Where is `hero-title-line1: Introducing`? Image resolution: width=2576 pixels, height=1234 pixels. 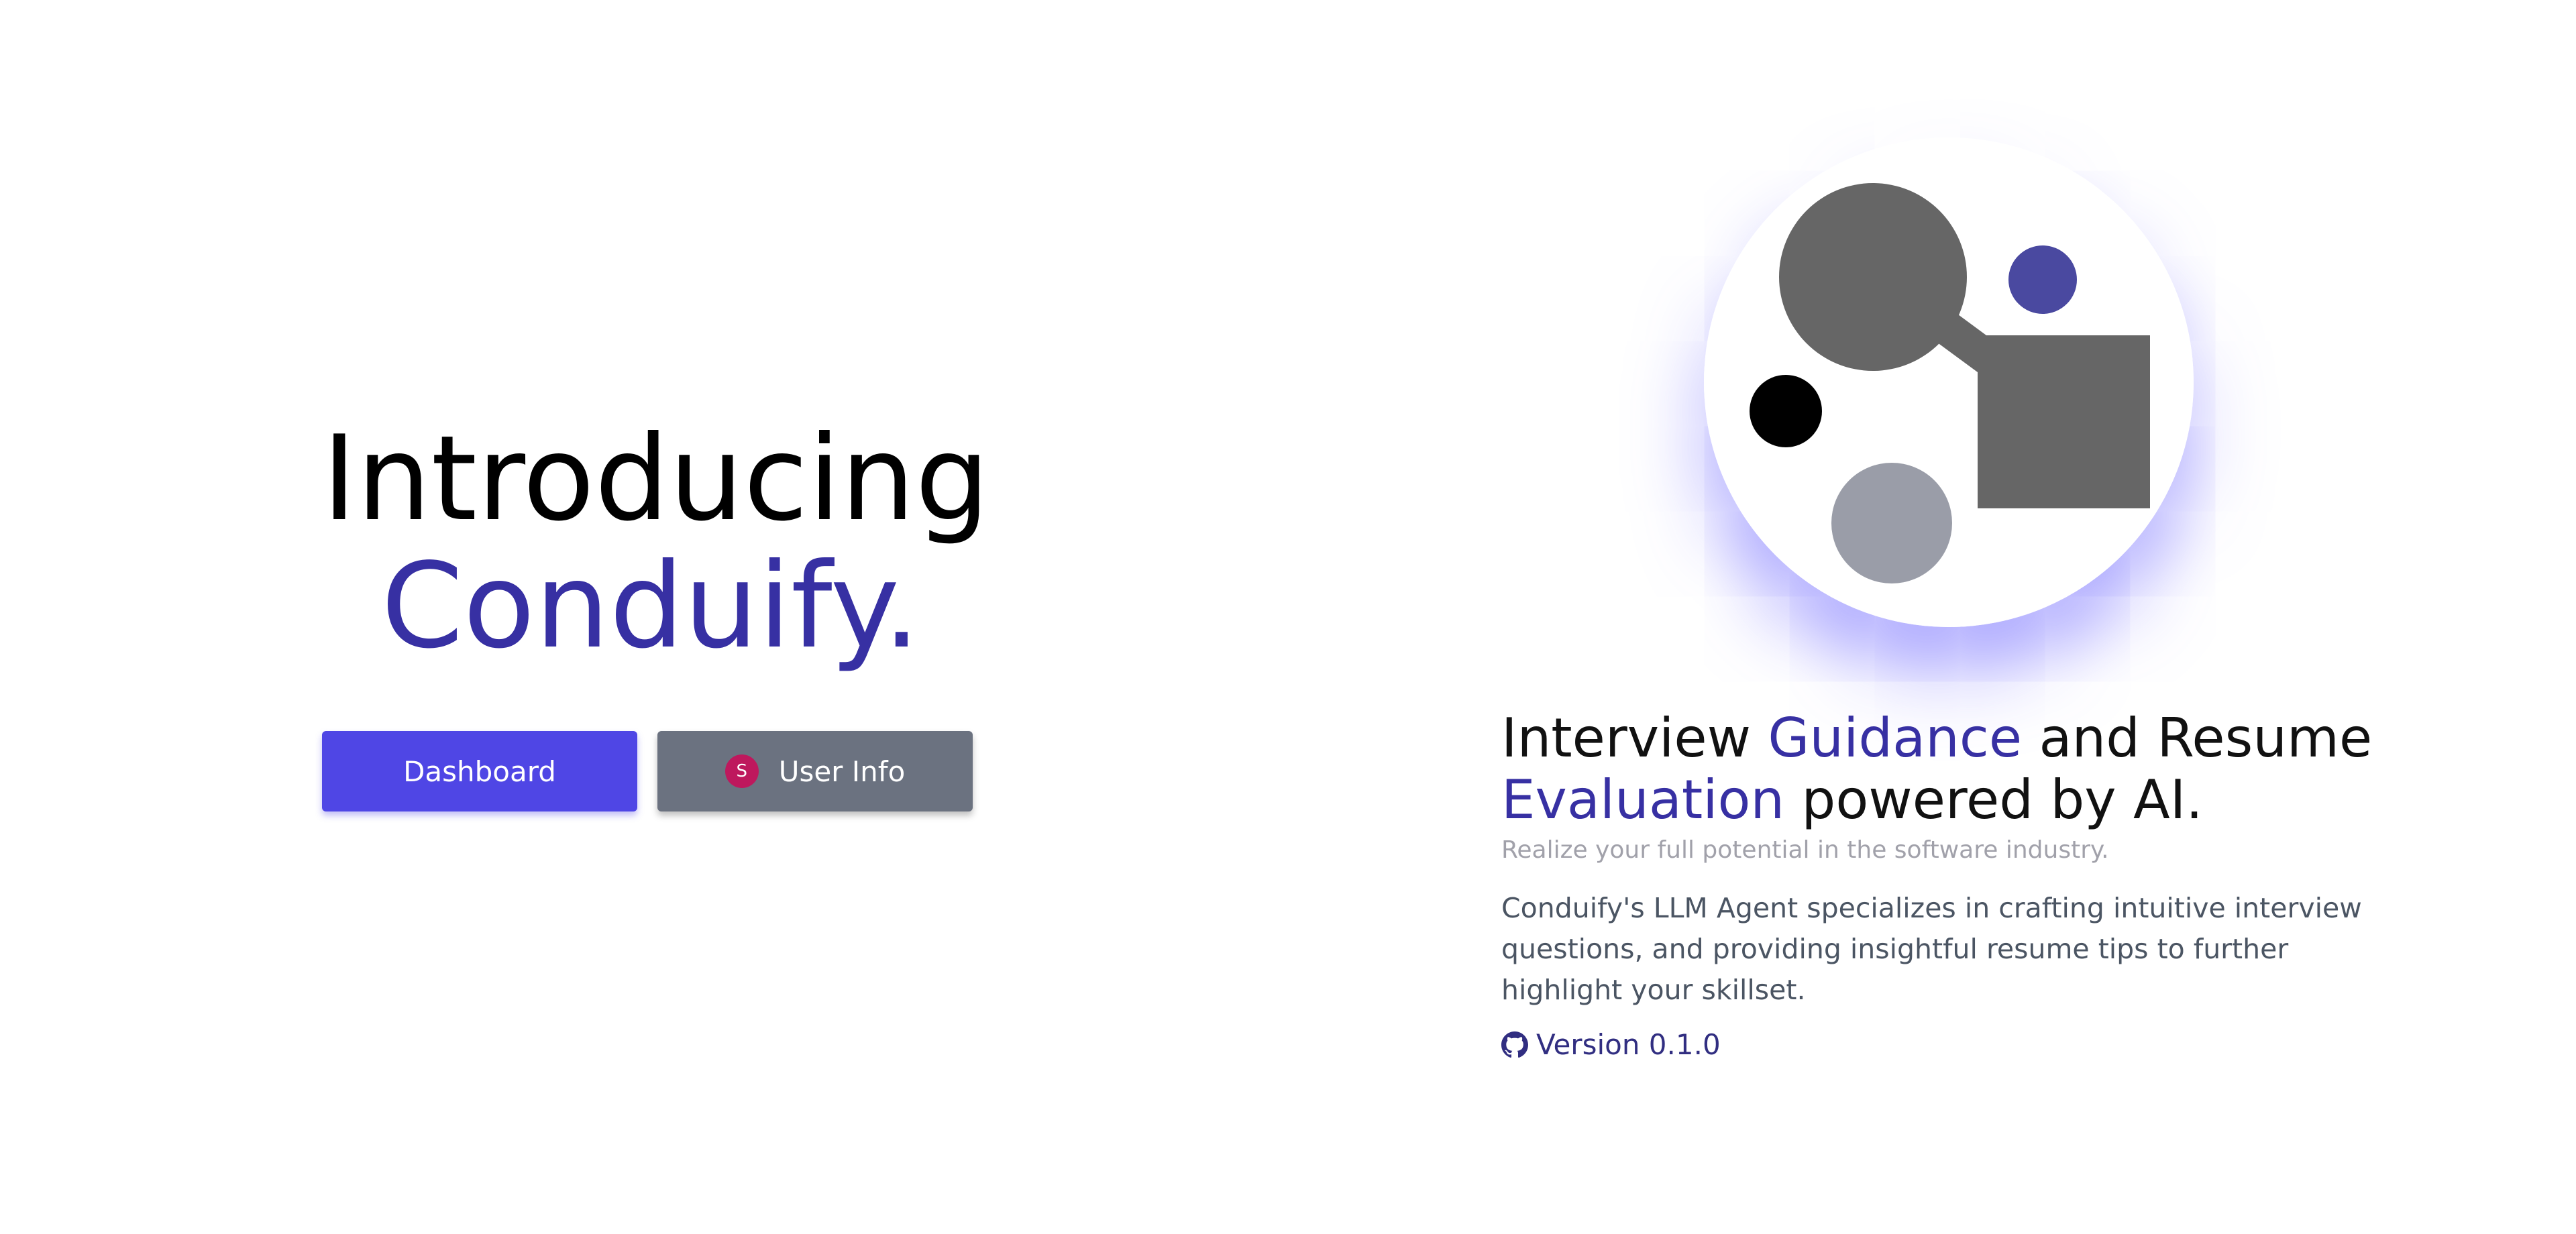 hero-title-line1: Introducing is located at coordinates (656, 479).